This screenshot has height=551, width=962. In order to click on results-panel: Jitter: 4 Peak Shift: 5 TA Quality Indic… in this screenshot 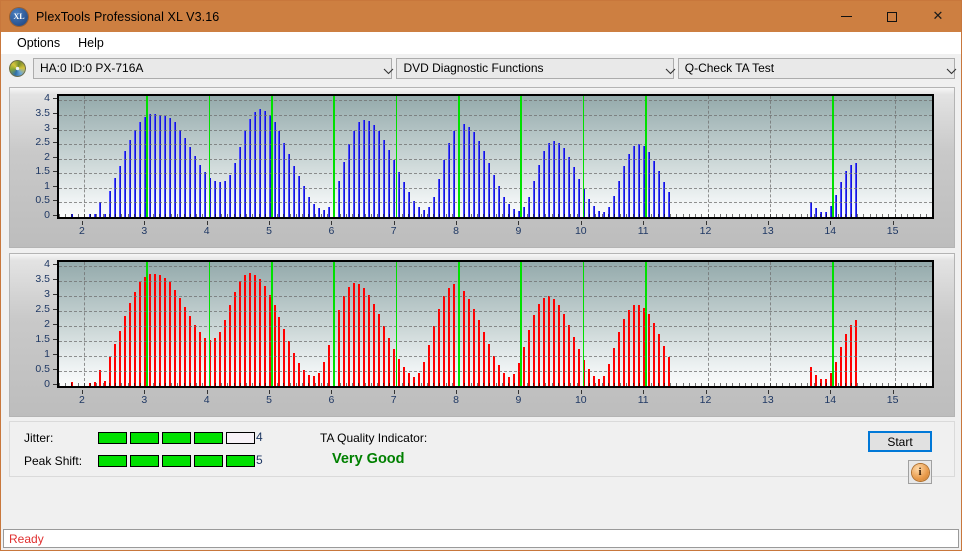, I will do `click(482, 452)`.